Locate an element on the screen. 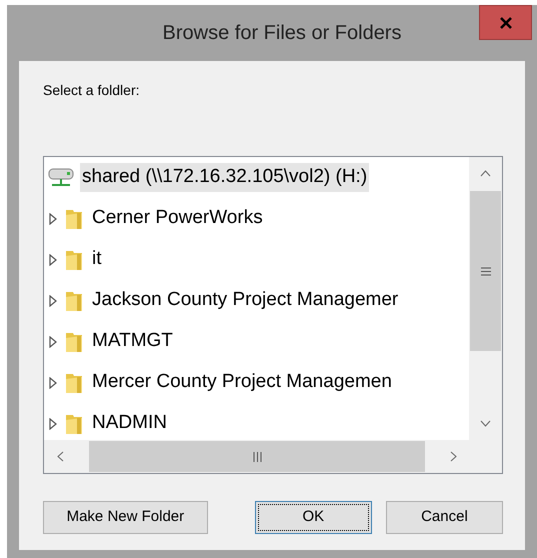 The width and height of the screenshot is (537, 558). dialog-button: OK is located at coordinates (313, 517).